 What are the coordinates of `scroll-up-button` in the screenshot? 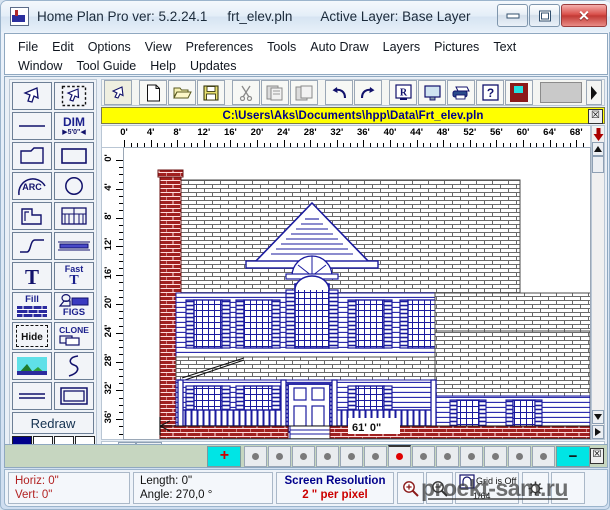 It's located at (598, 149).